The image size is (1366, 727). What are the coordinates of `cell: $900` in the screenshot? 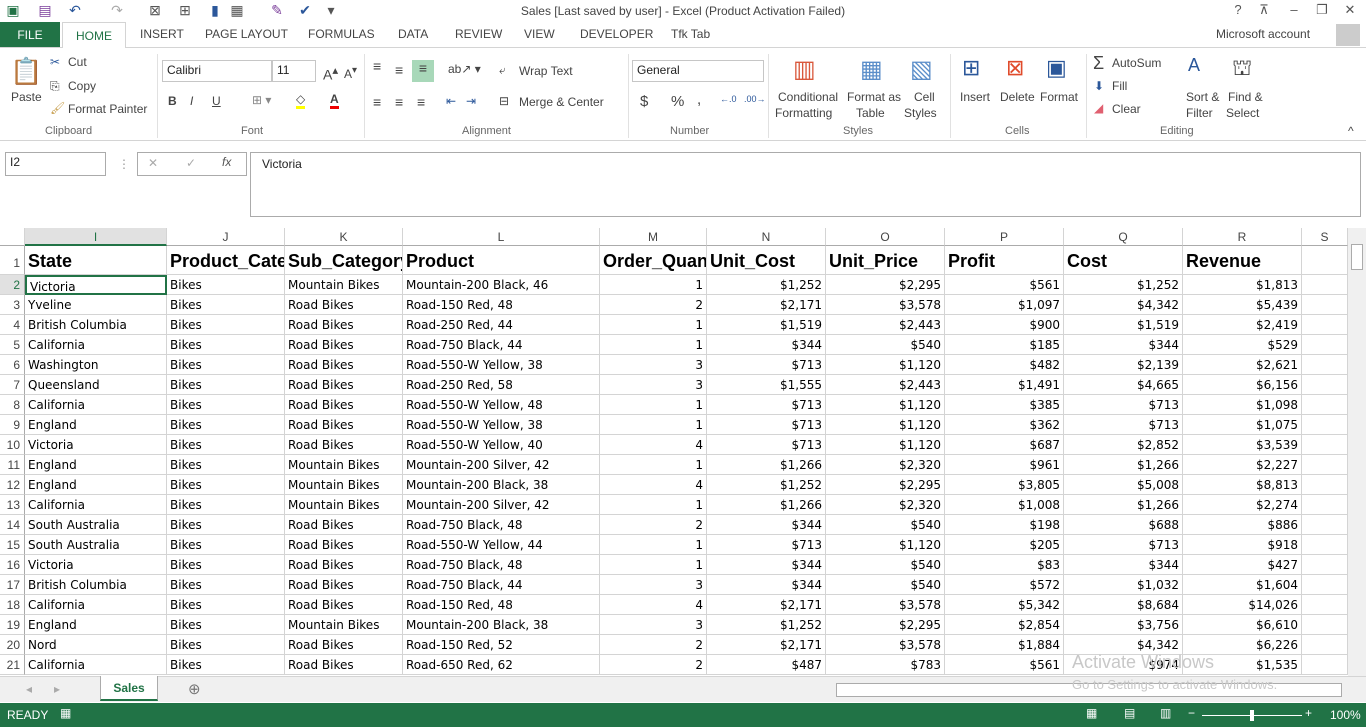 It's located at (1004, 325).